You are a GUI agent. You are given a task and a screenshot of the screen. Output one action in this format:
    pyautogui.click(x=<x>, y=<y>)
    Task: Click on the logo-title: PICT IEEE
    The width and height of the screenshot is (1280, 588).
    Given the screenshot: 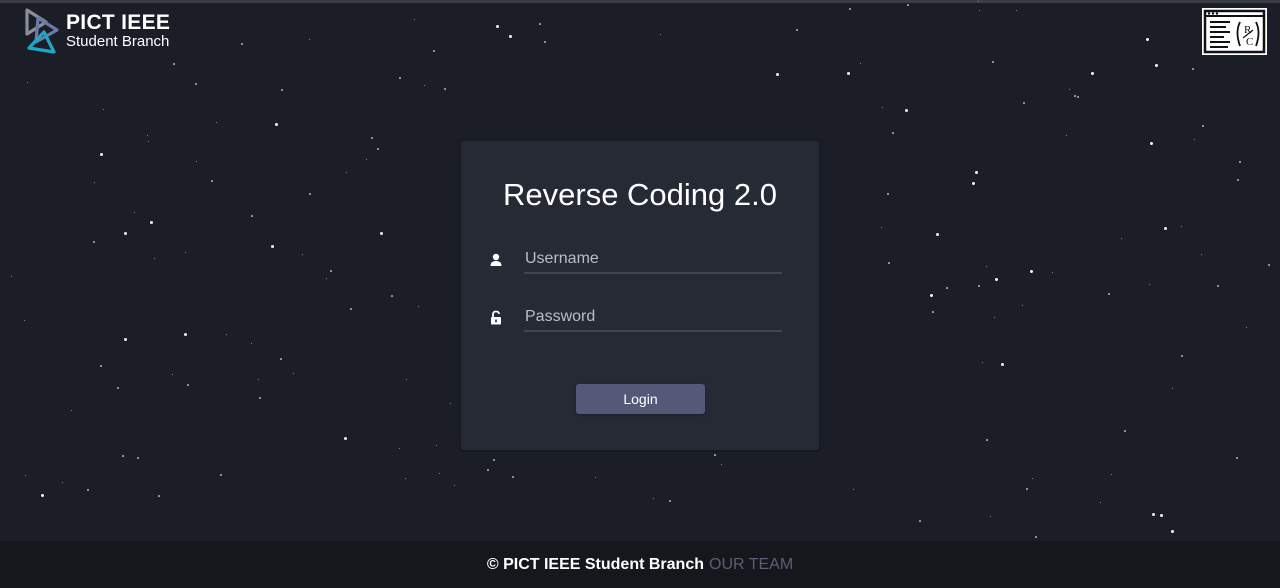 What is the action you would take?
    pyautogui.click(x=118, y=22)
    